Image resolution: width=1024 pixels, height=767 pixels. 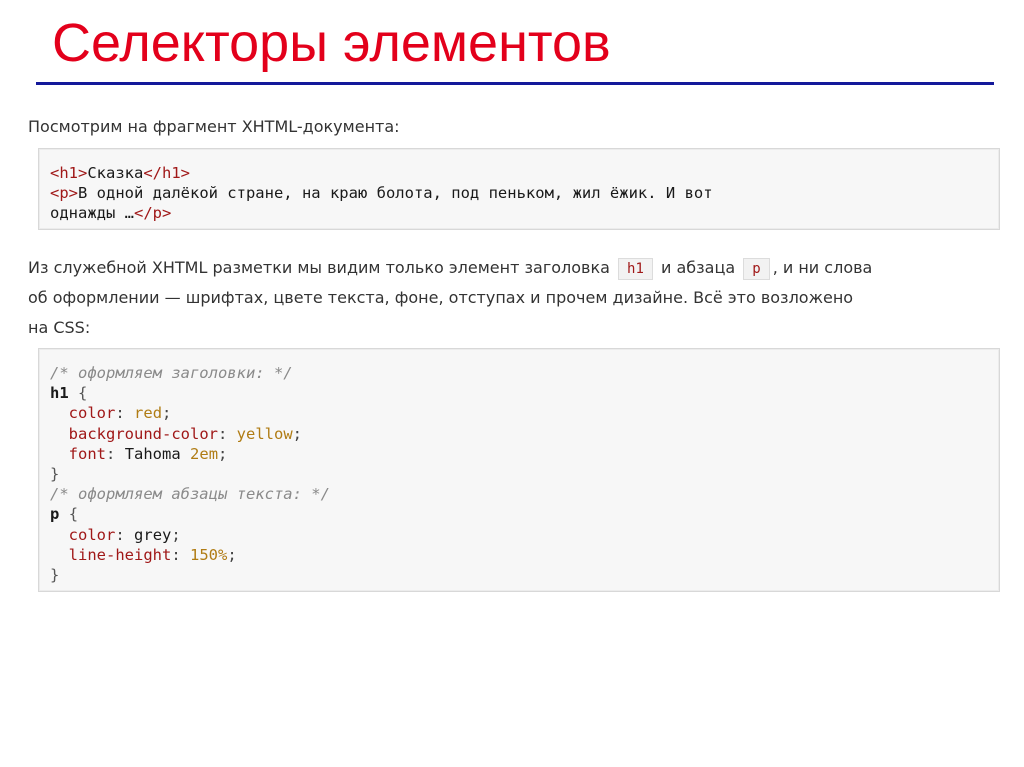 I want to click on code-line: h1 {, so click(x=524, y=393).